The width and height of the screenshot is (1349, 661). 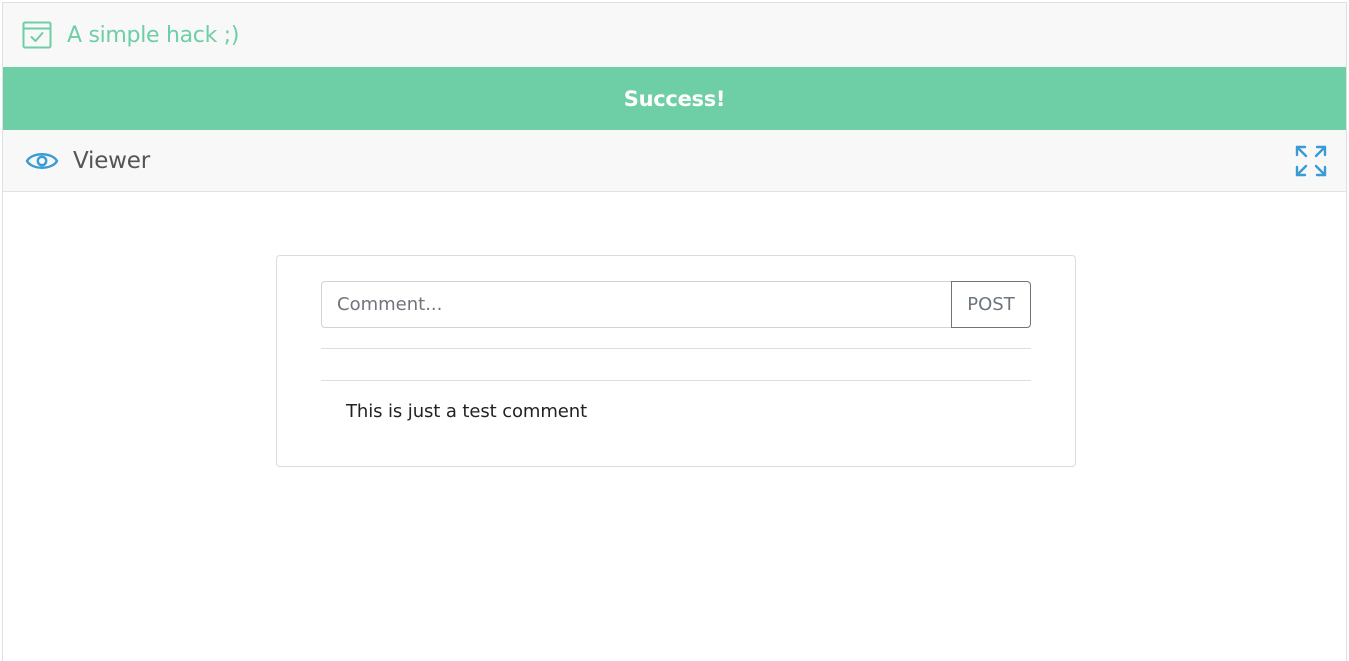 What do you see at coordinates (1311, 161) in the screenshot?
I see `expand-icon` at bounding box center [1311, 161].